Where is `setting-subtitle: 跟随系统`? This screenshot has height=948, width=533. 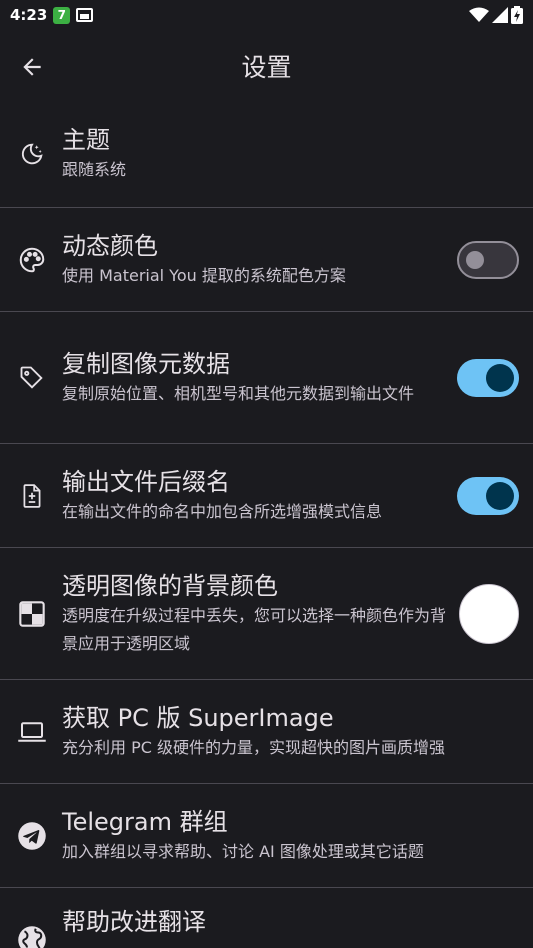
setting-subtitle: 跟随系统 is located at coordinates (94, 169).